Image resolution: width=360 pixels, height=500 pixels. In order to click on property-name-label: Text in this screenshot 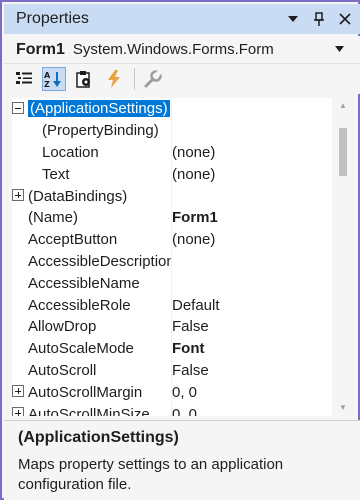, I will do `click(56, 174)`.